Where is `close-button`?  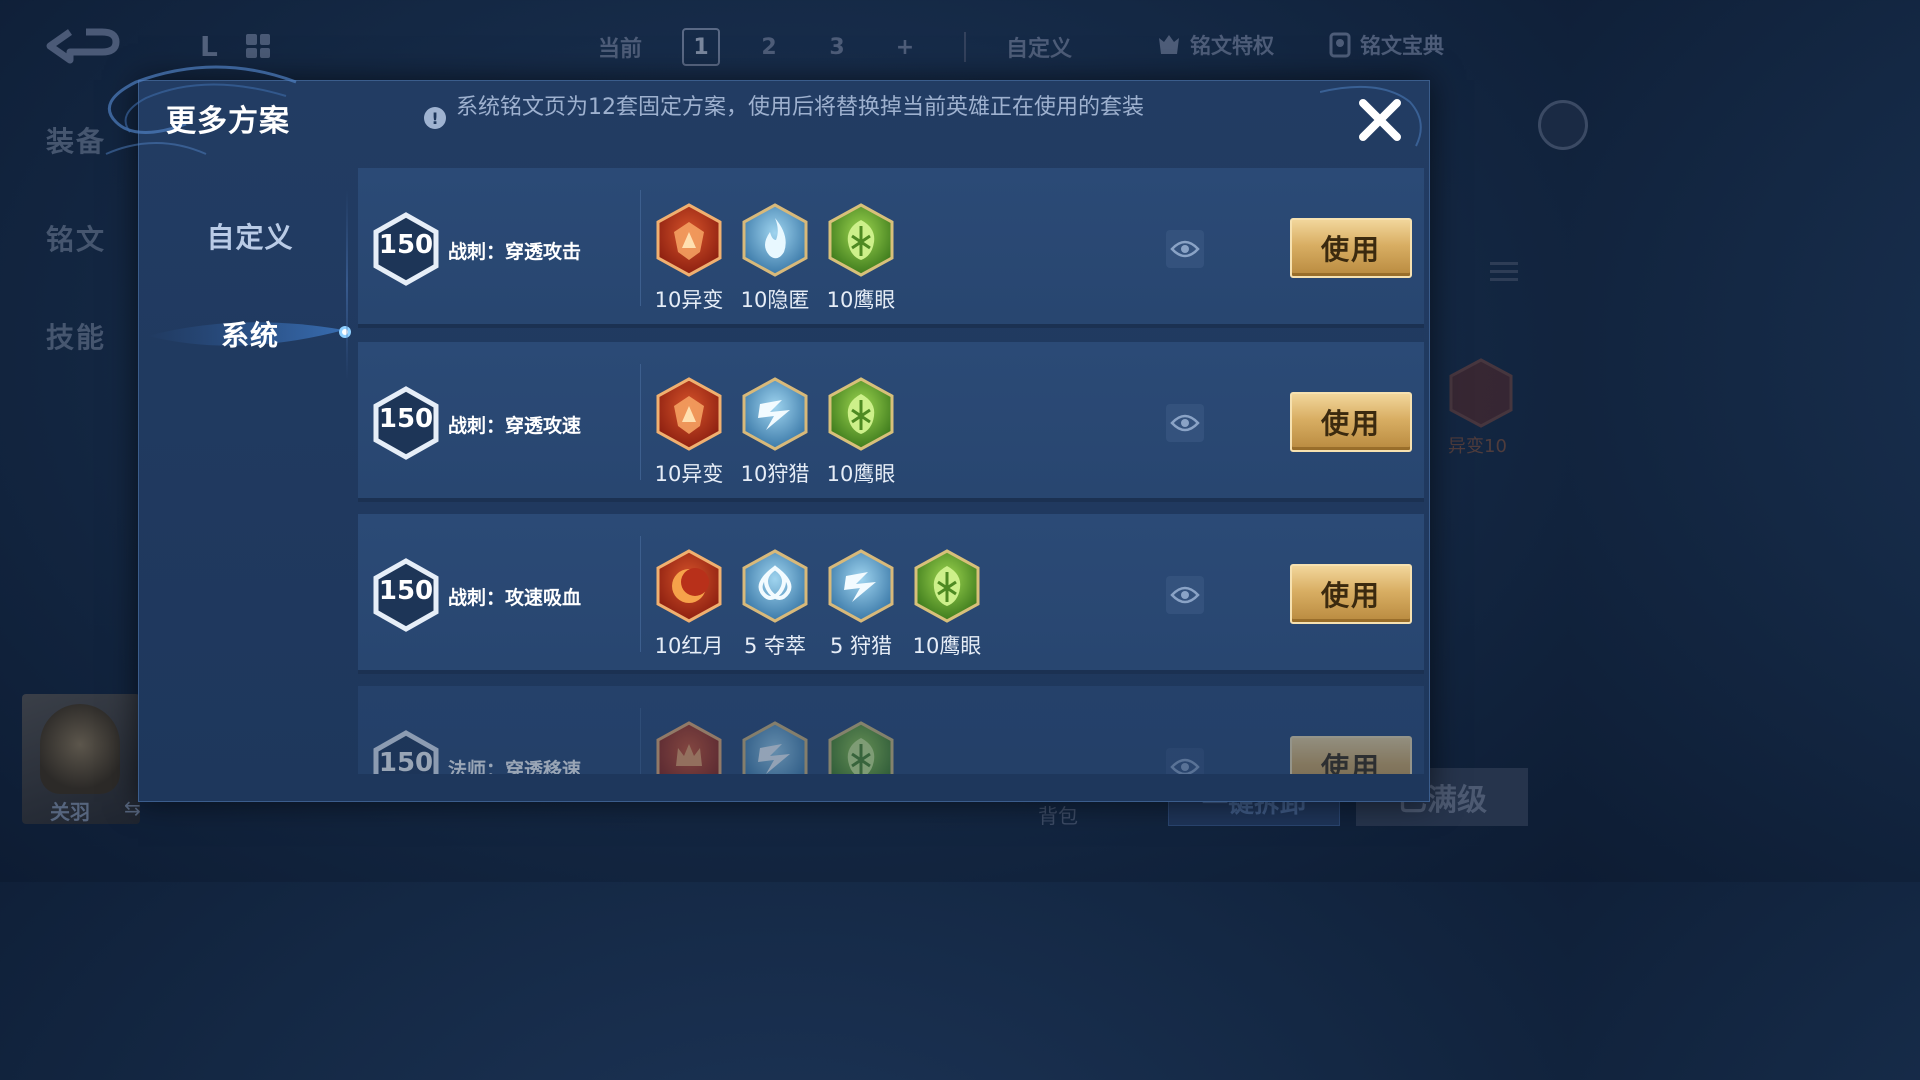
close-button is located at coordinates (1380, 120).